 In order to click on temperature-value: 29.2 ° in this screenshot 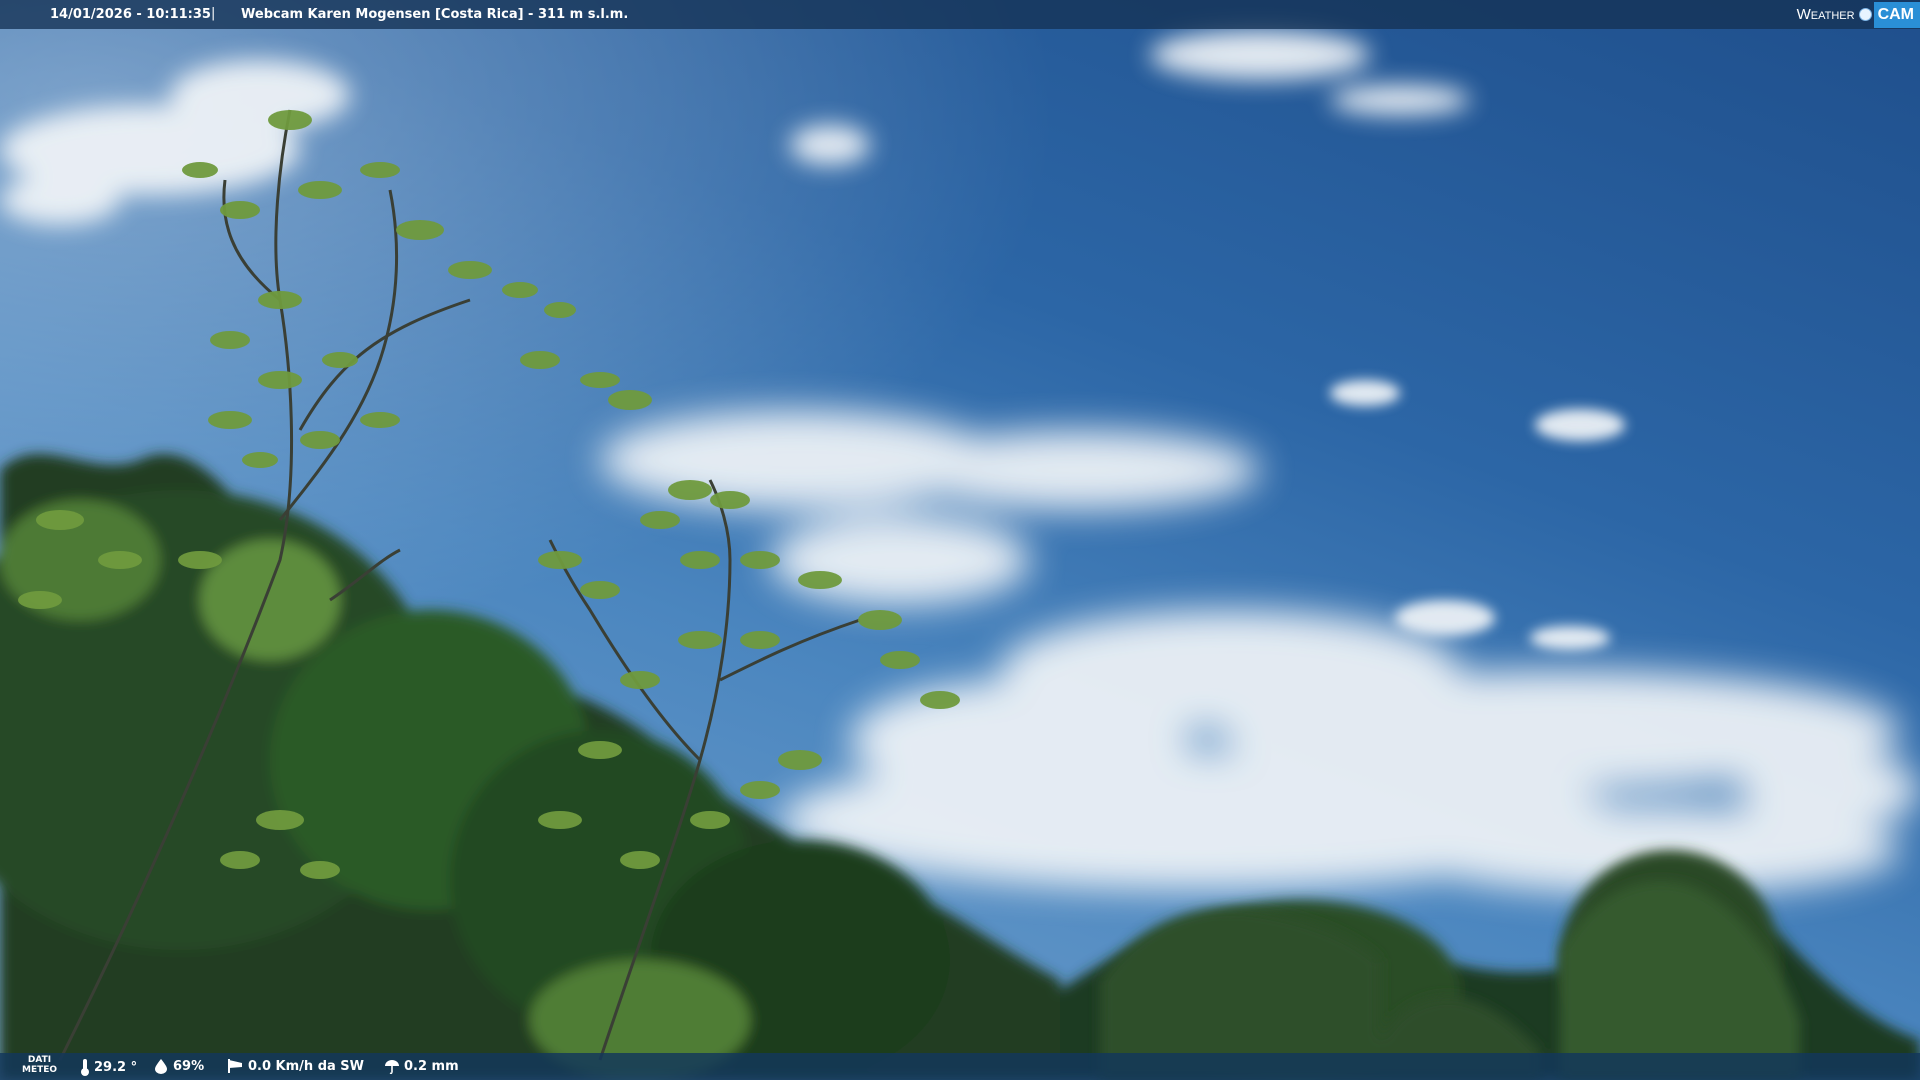, I will do `click(116, 1067)`.